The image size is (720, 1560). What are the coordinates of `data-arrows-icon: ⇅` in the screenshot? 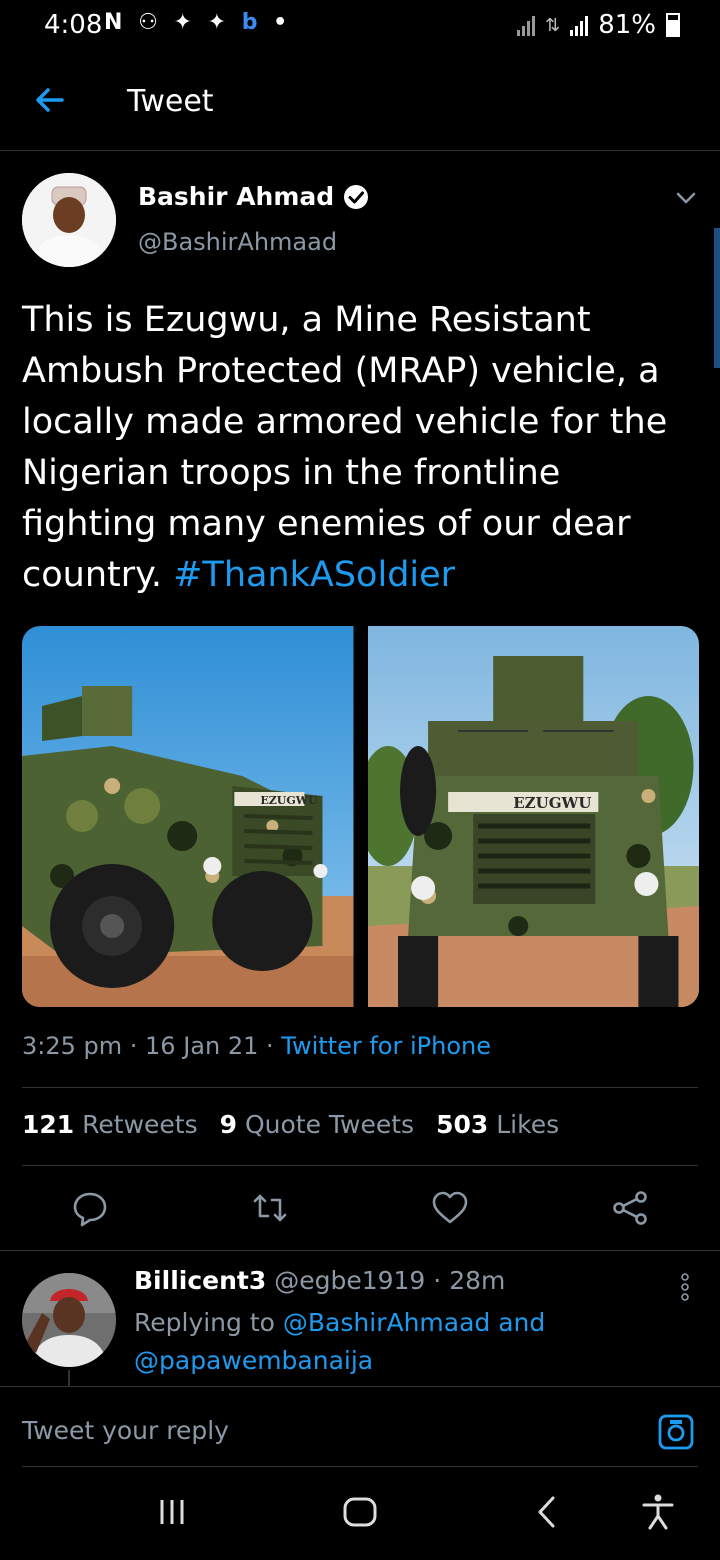 It's located at (553, 25).